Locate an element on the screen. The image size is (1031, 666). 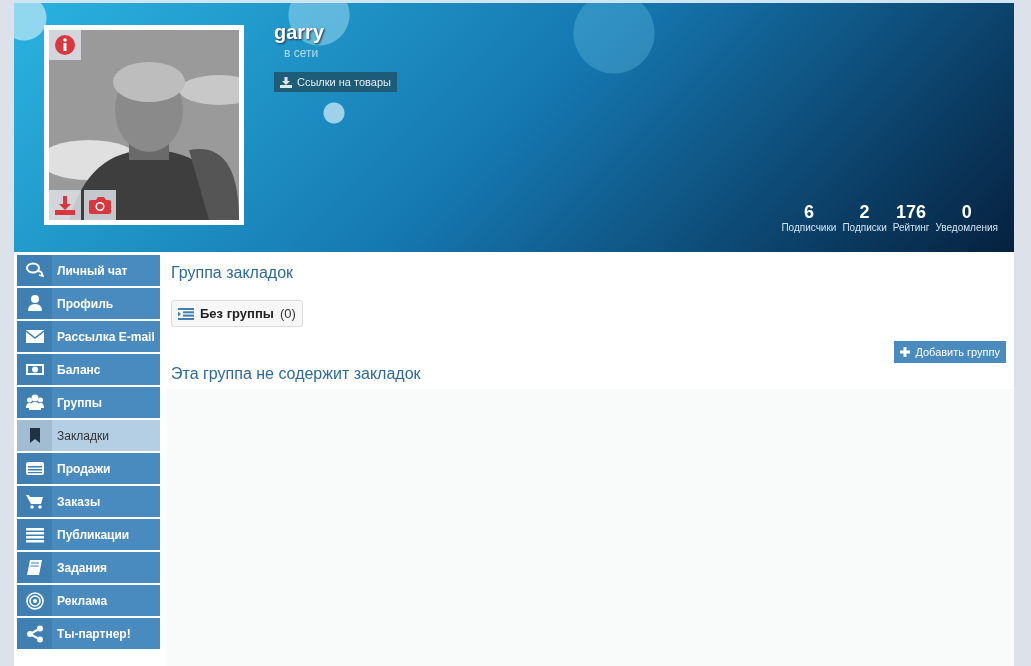
sidebar-item: Профиль is located at coordinates (88, 303).